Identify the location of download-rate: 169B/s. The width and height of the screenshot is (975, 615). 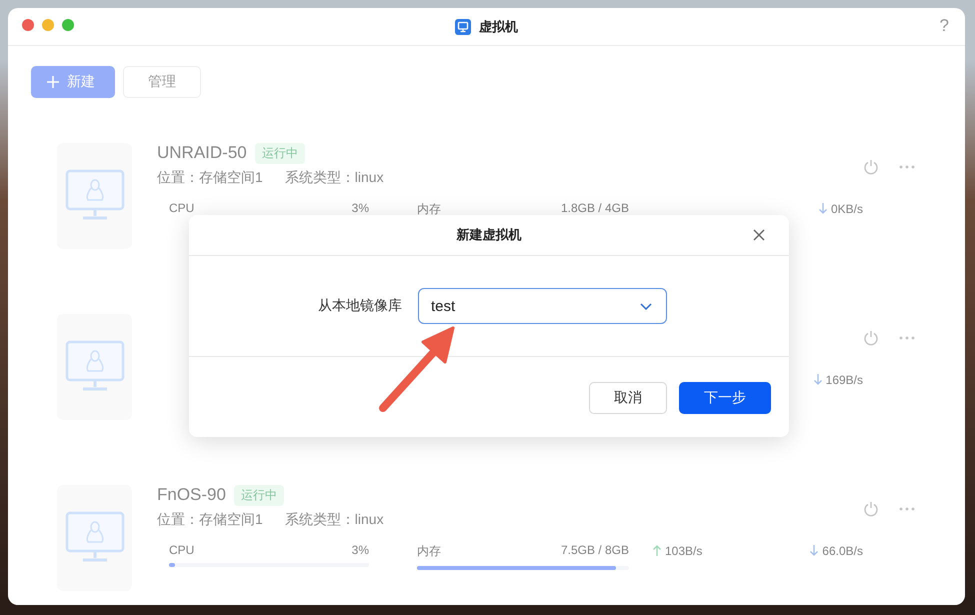
(844, 379).